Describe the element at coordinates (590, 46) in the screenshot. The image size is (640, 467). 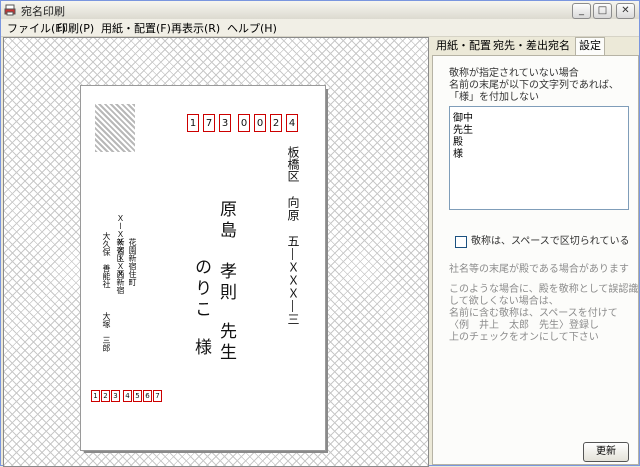
I see `tab-settings: 設定` at that location.